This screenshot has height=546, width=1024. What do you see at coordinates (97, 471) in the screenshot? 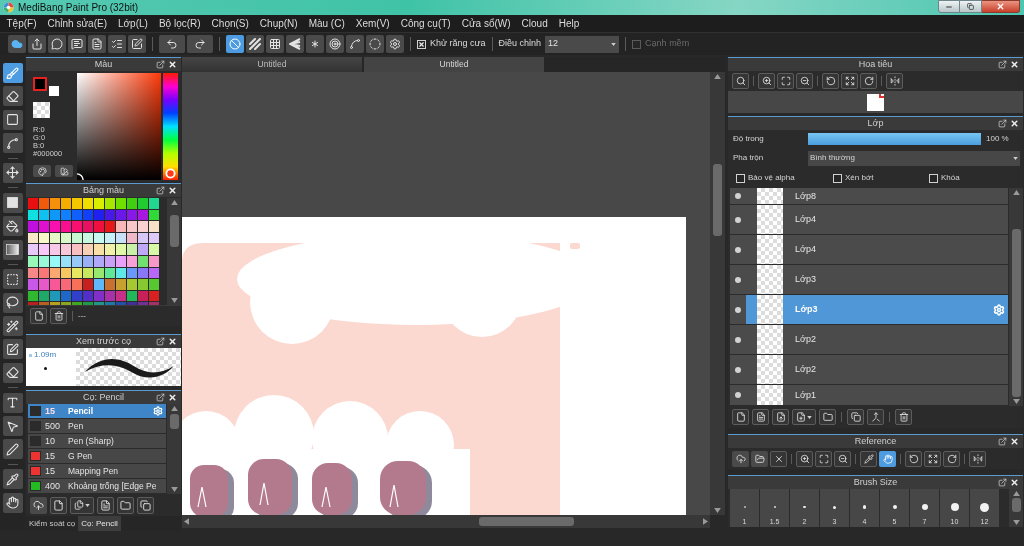
I see `brush-item: 15 Mapping Pen` at bounding box center [97, 471].